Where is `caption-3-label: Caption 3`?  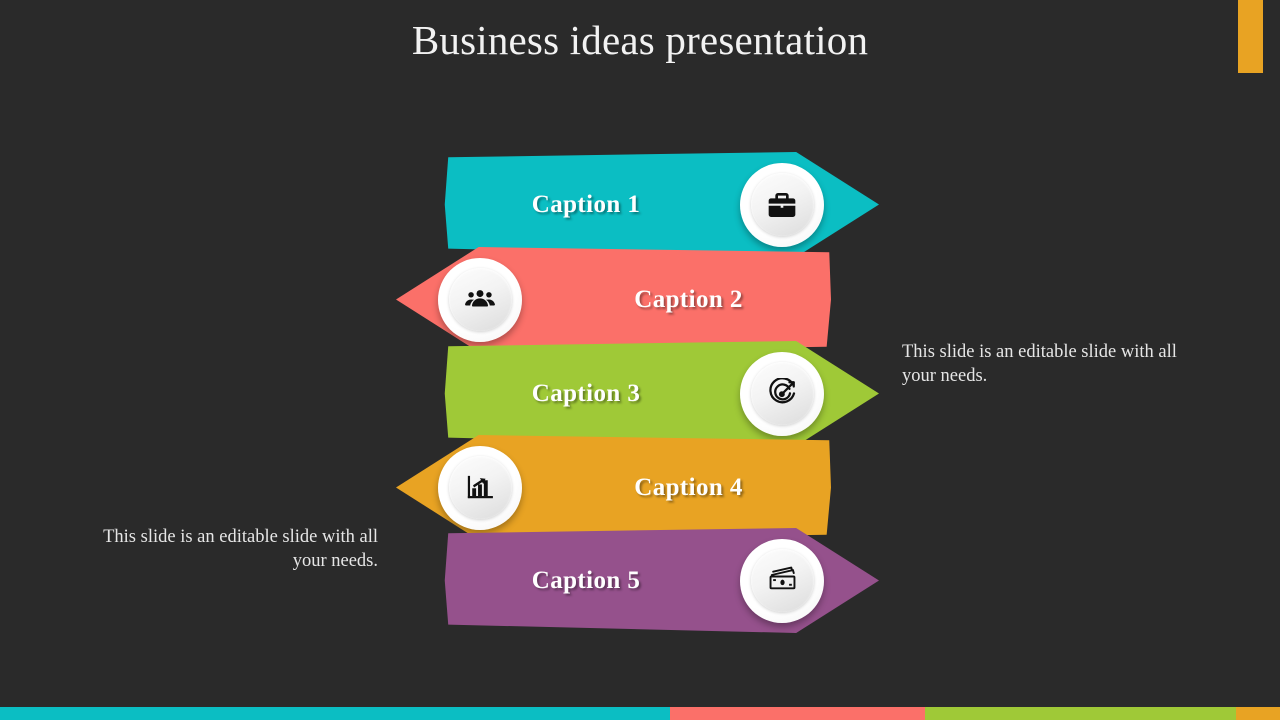 caption-3-label: Caption 3 is located at coordinates (586, 393).